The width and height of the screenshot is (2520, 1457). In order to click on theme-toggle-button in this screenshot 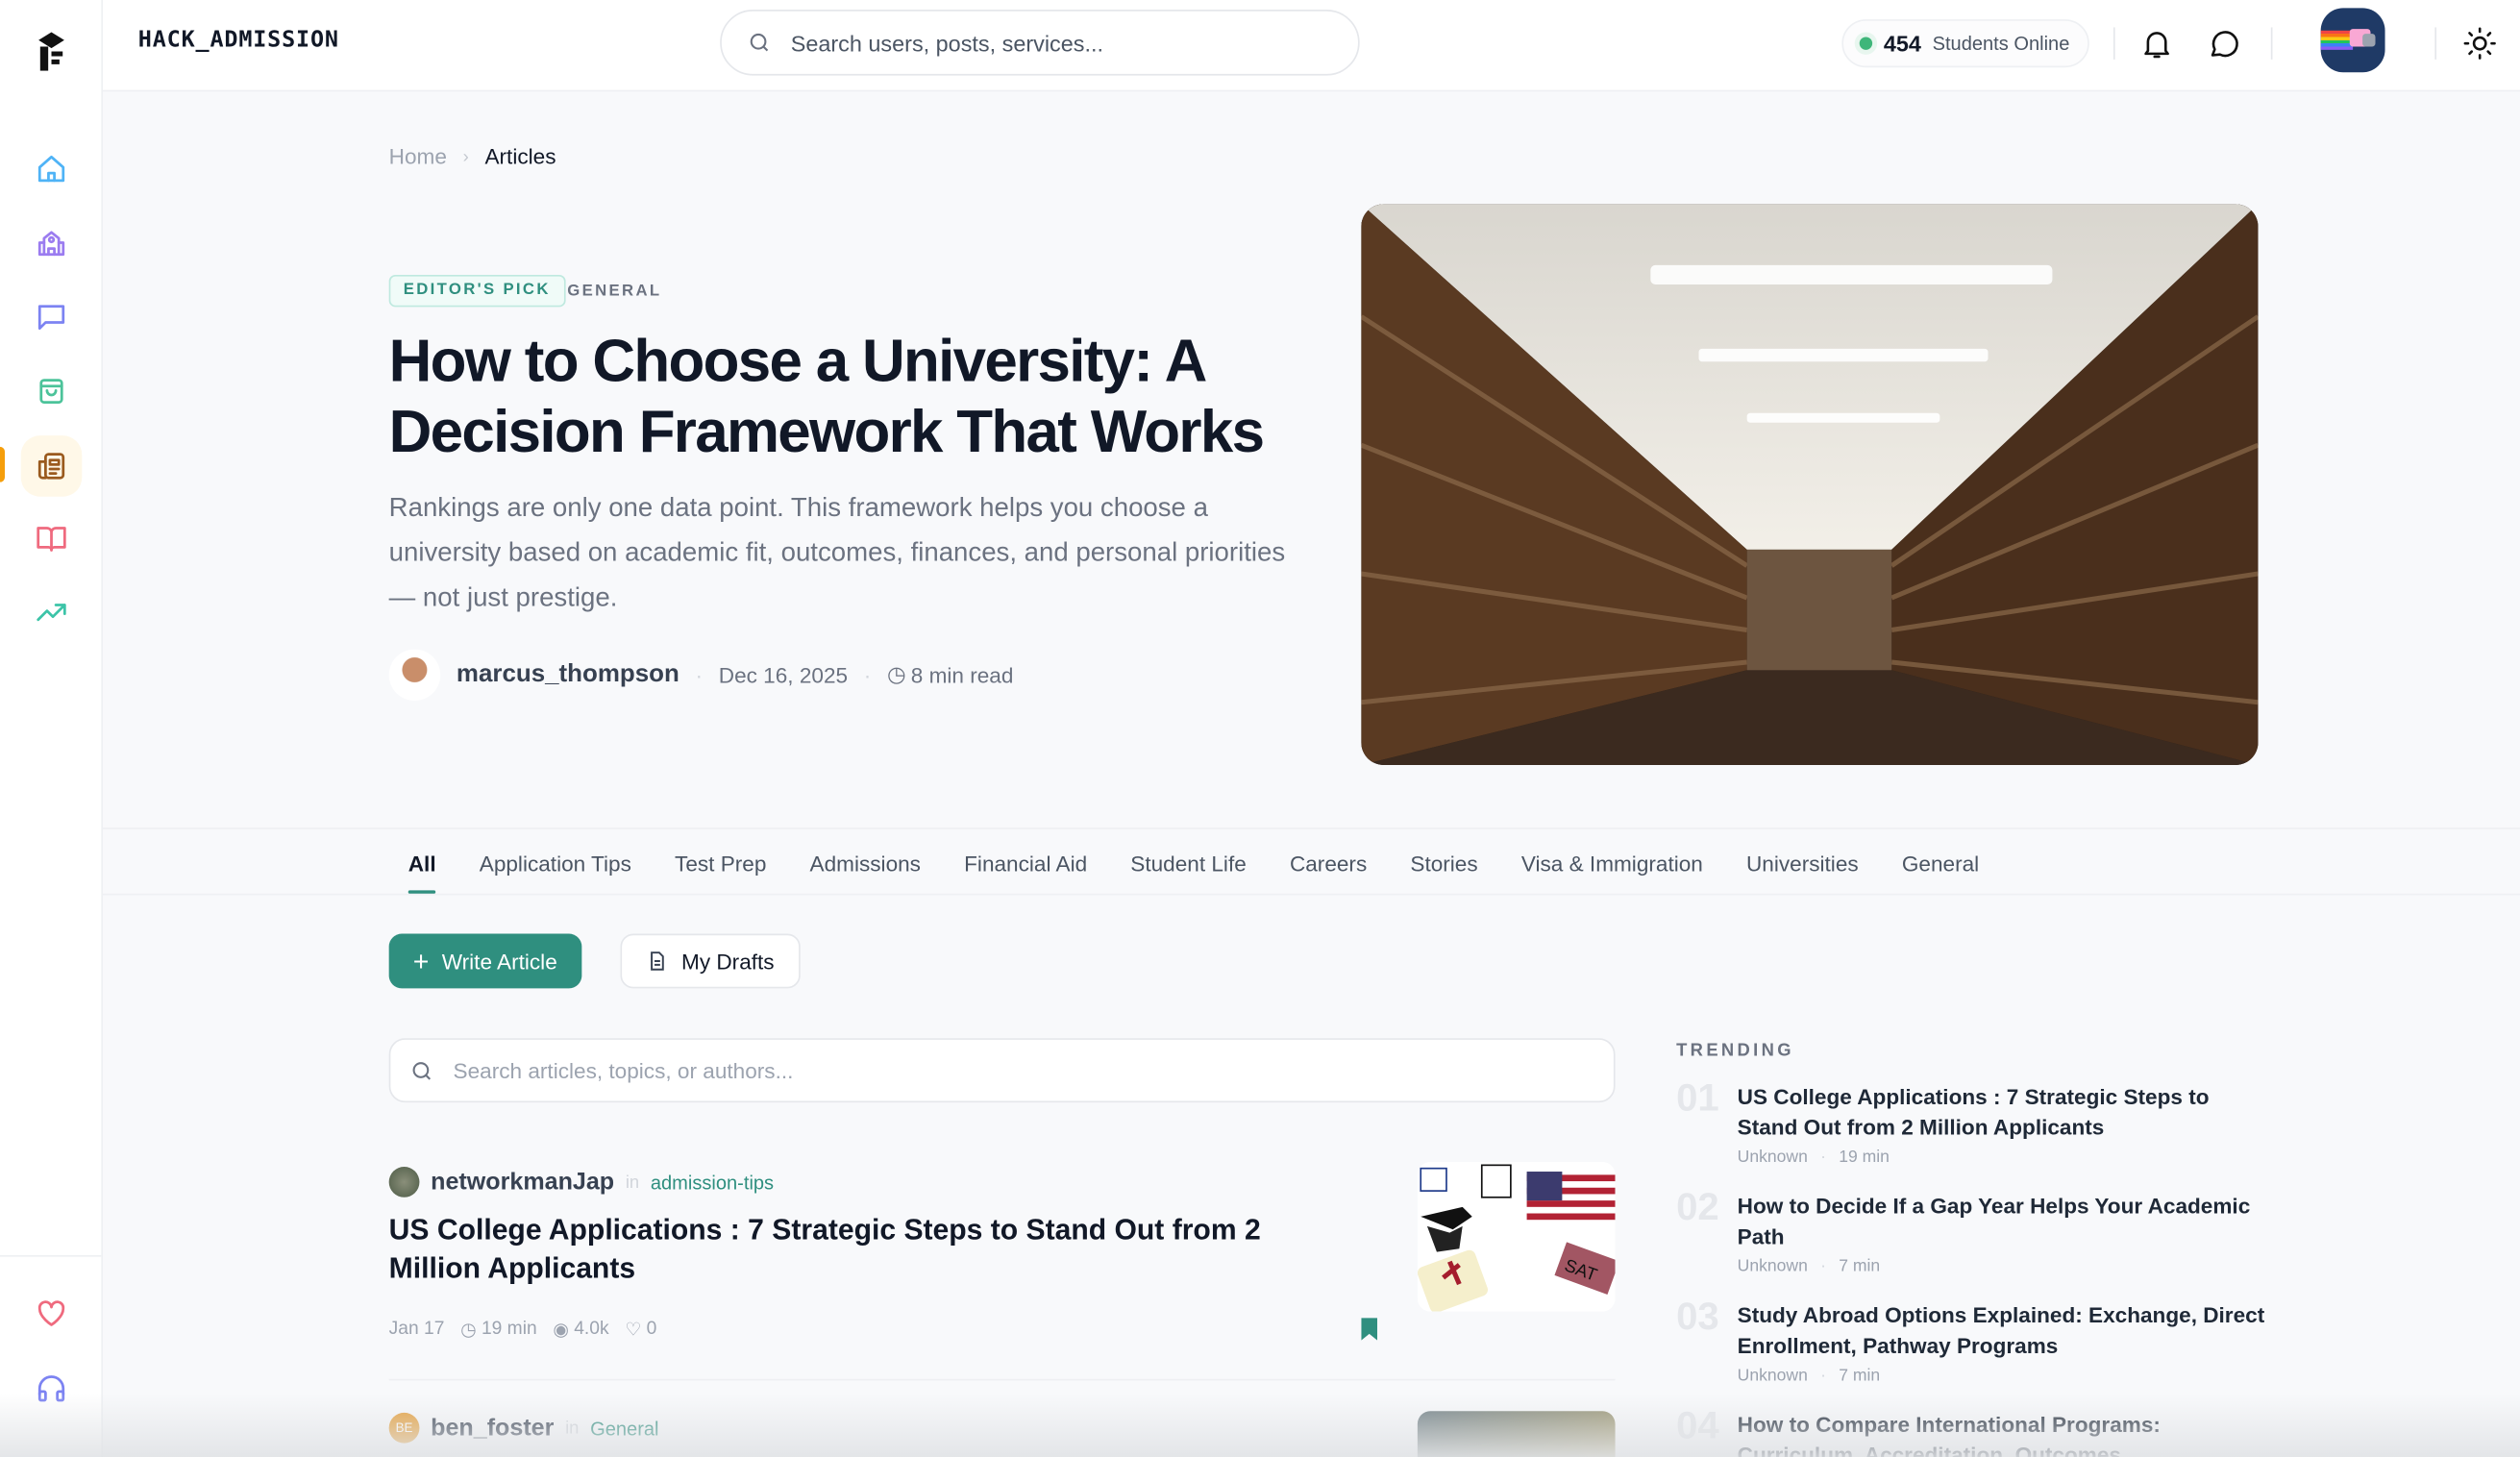, I will do `click(2480, 47)`.